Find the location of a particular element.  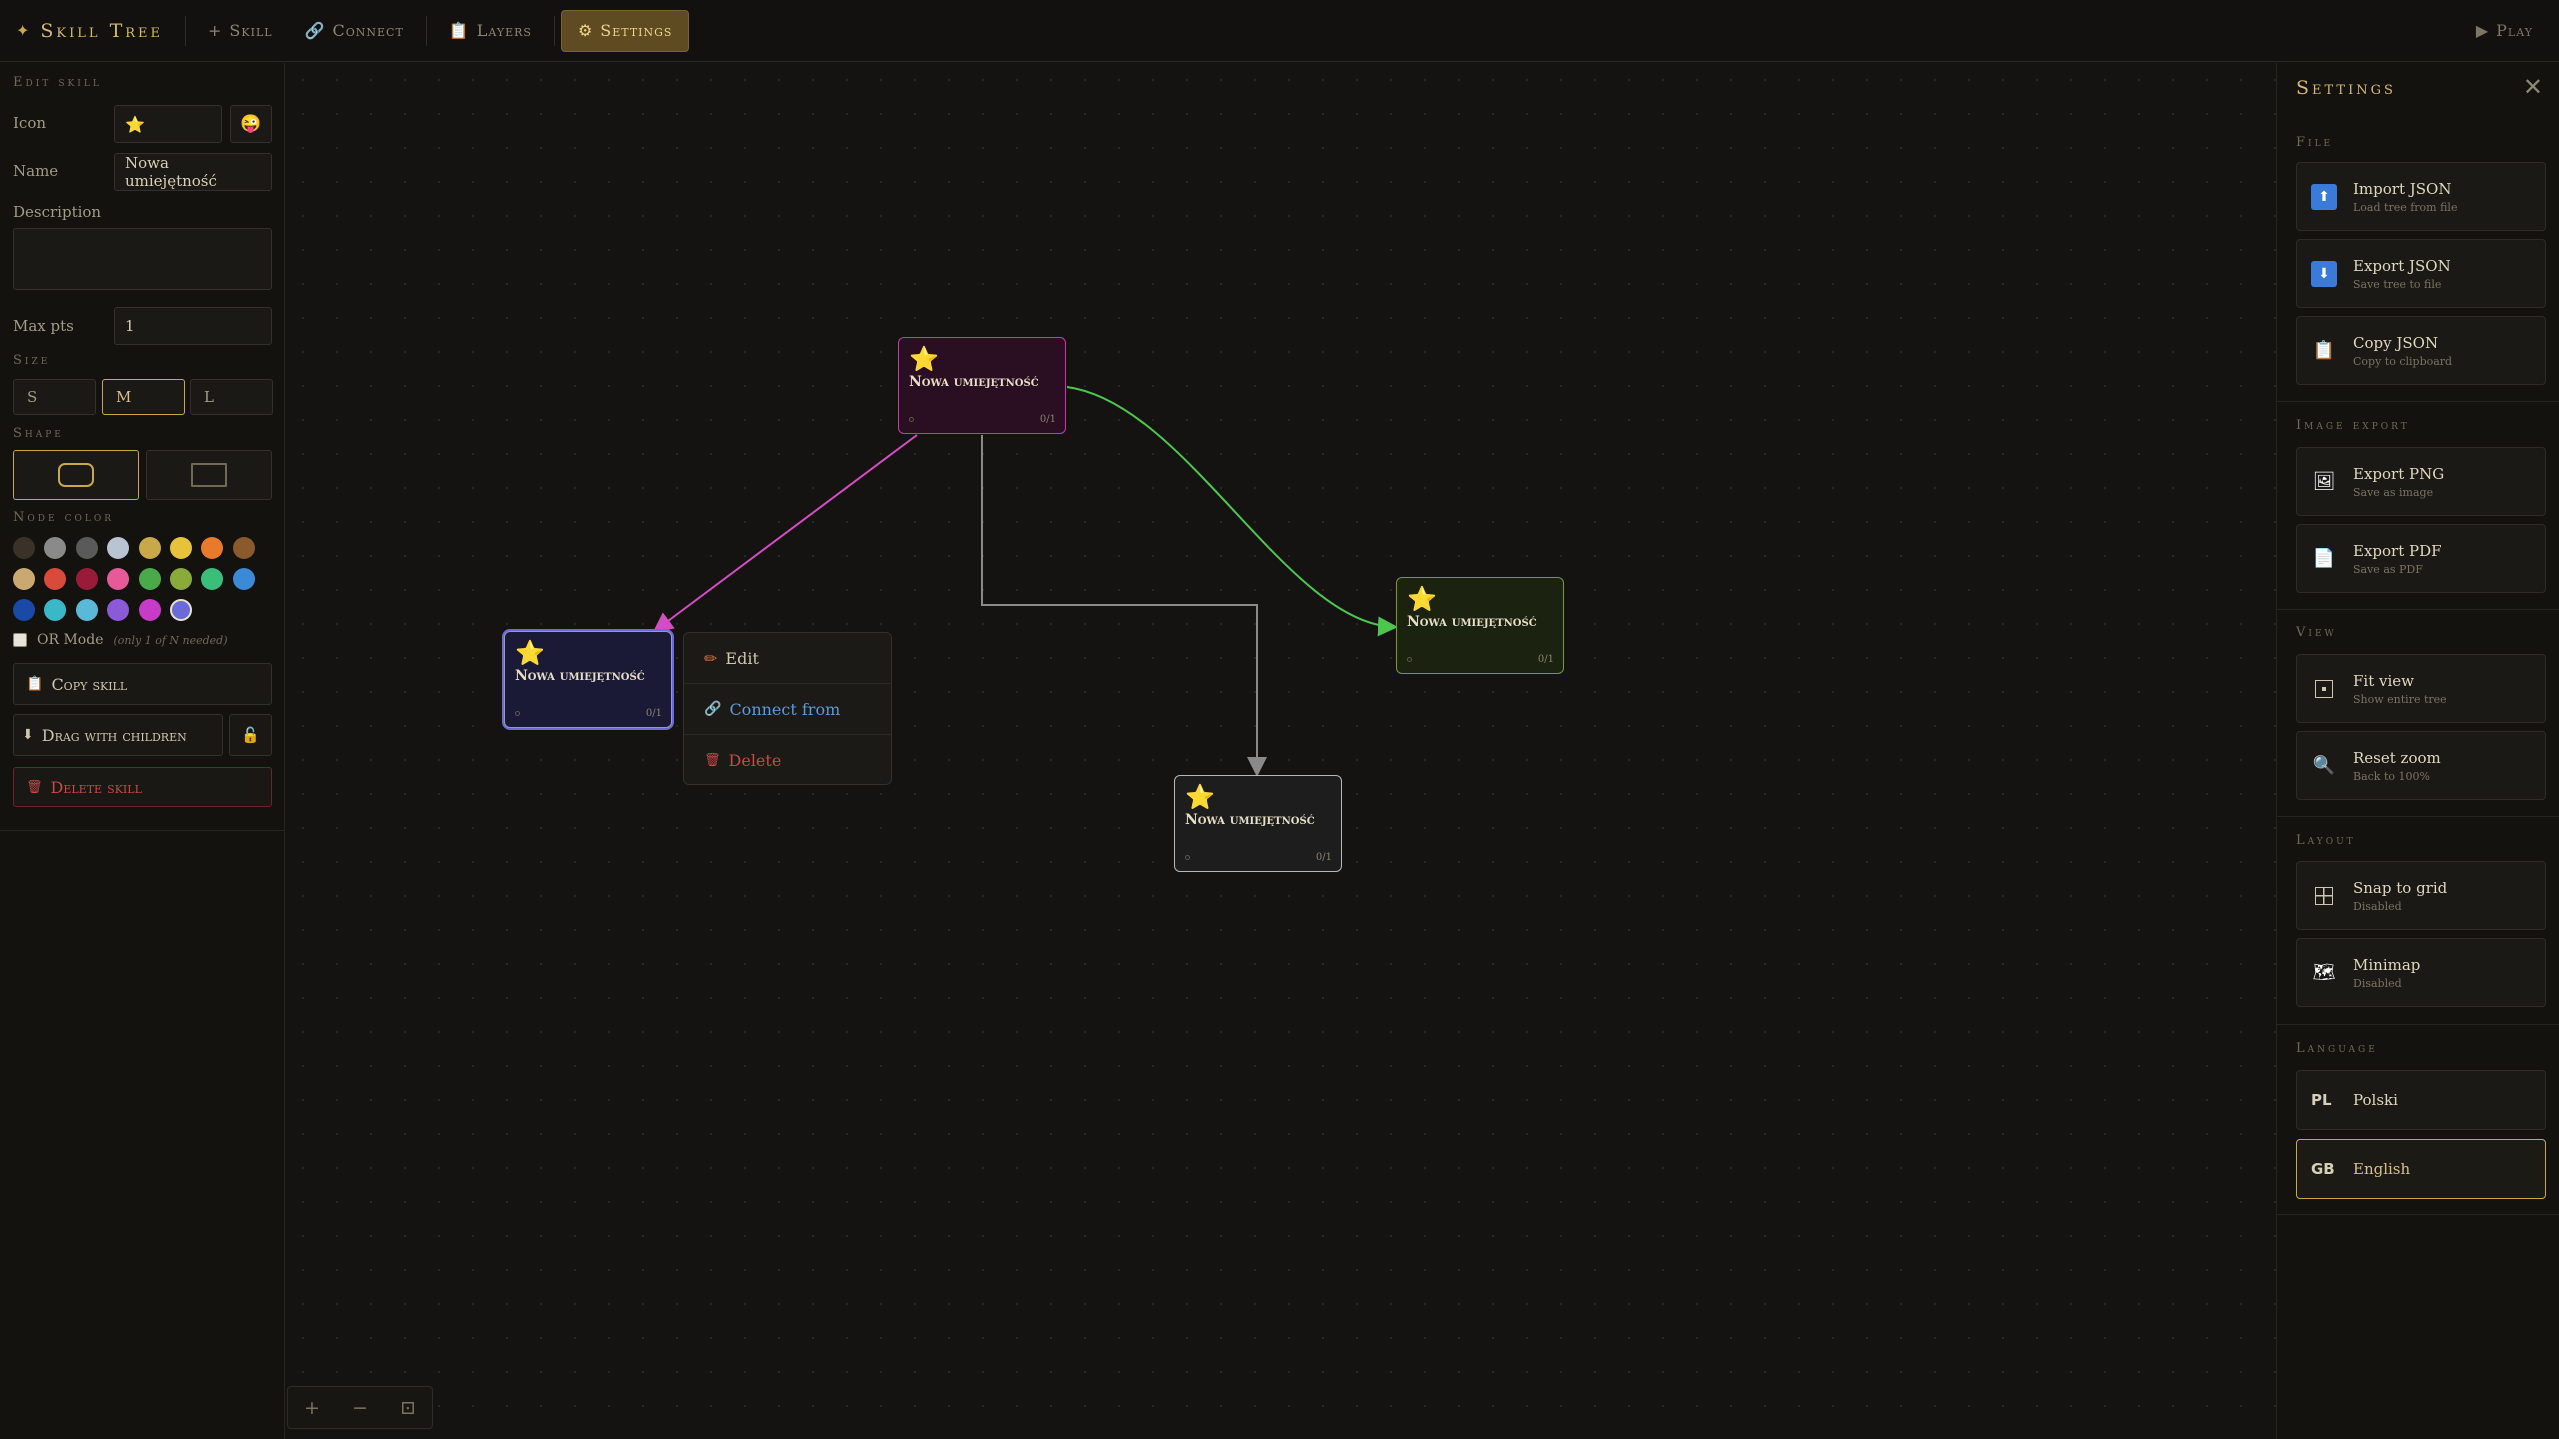

export-pdf-button: 📄 Export PDF Save as PDF is located at coordinates (2421, 558).